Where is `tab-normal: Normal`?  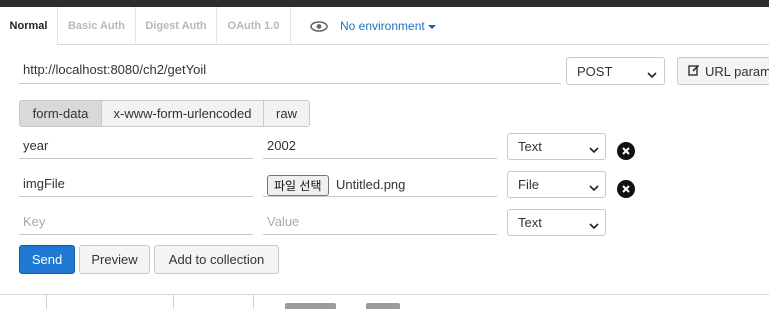 tab-normal: Normal is located at coordinates (29, 26).